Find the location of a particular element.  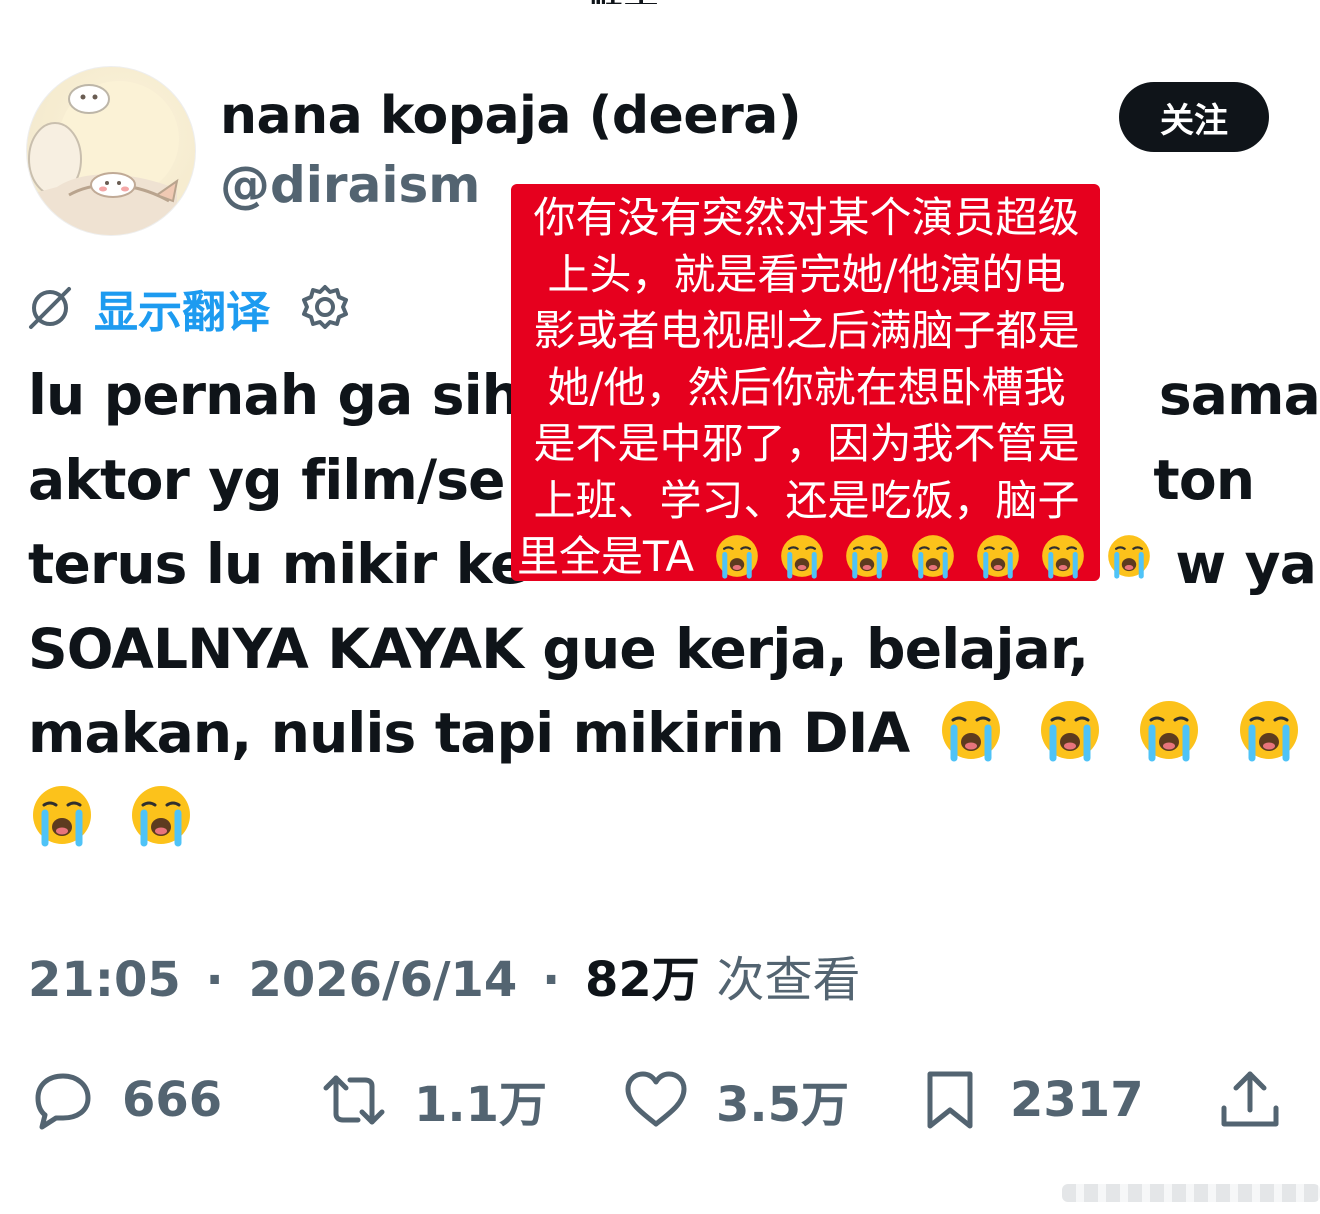

tweet-meta: 21:05 · 2026/6/14 · 82万 次查看 is located at coordinates (444, 975).